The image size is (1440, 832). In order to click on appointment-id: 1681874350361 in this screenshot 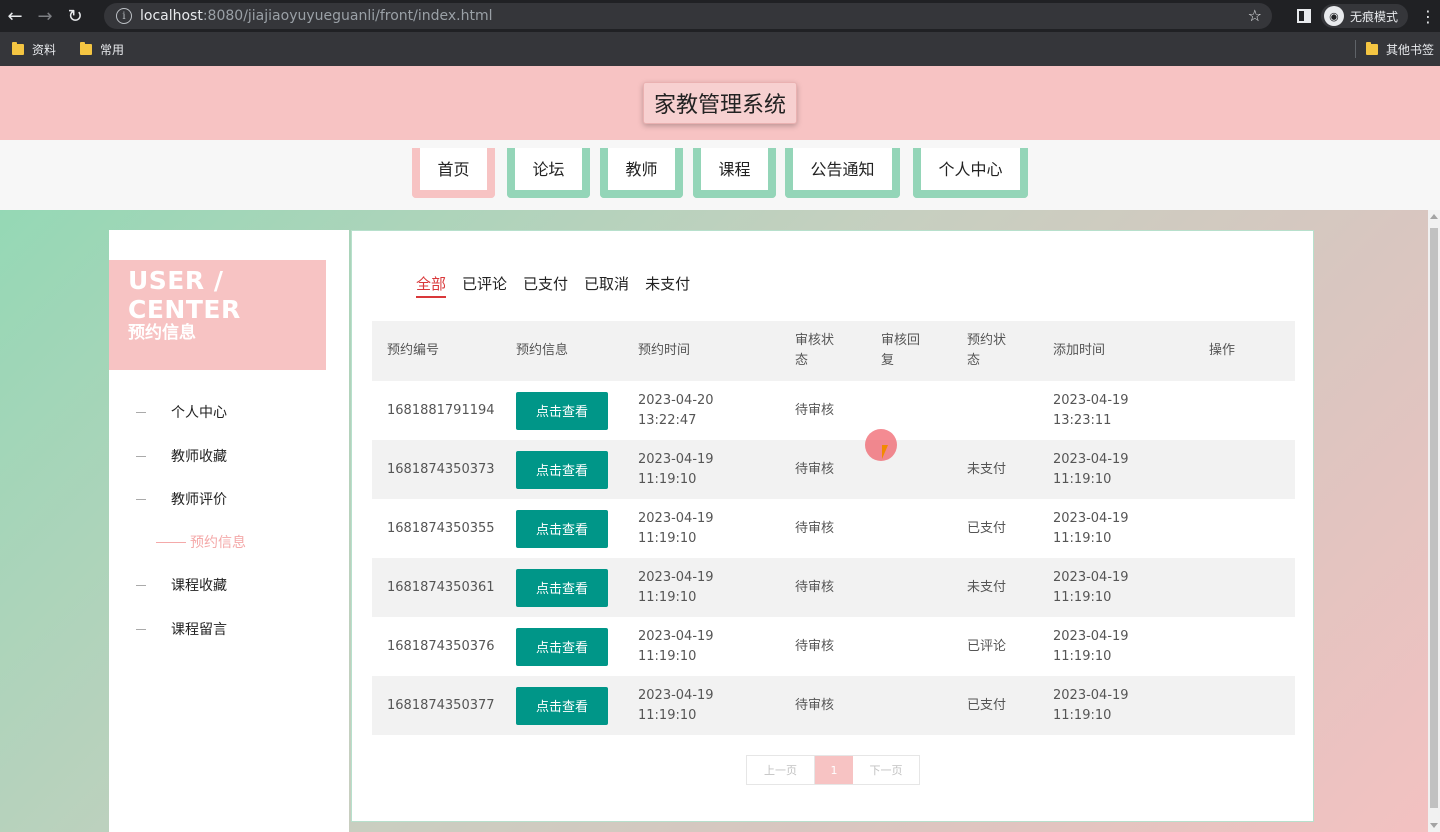, I will do `click(441, 587)`.